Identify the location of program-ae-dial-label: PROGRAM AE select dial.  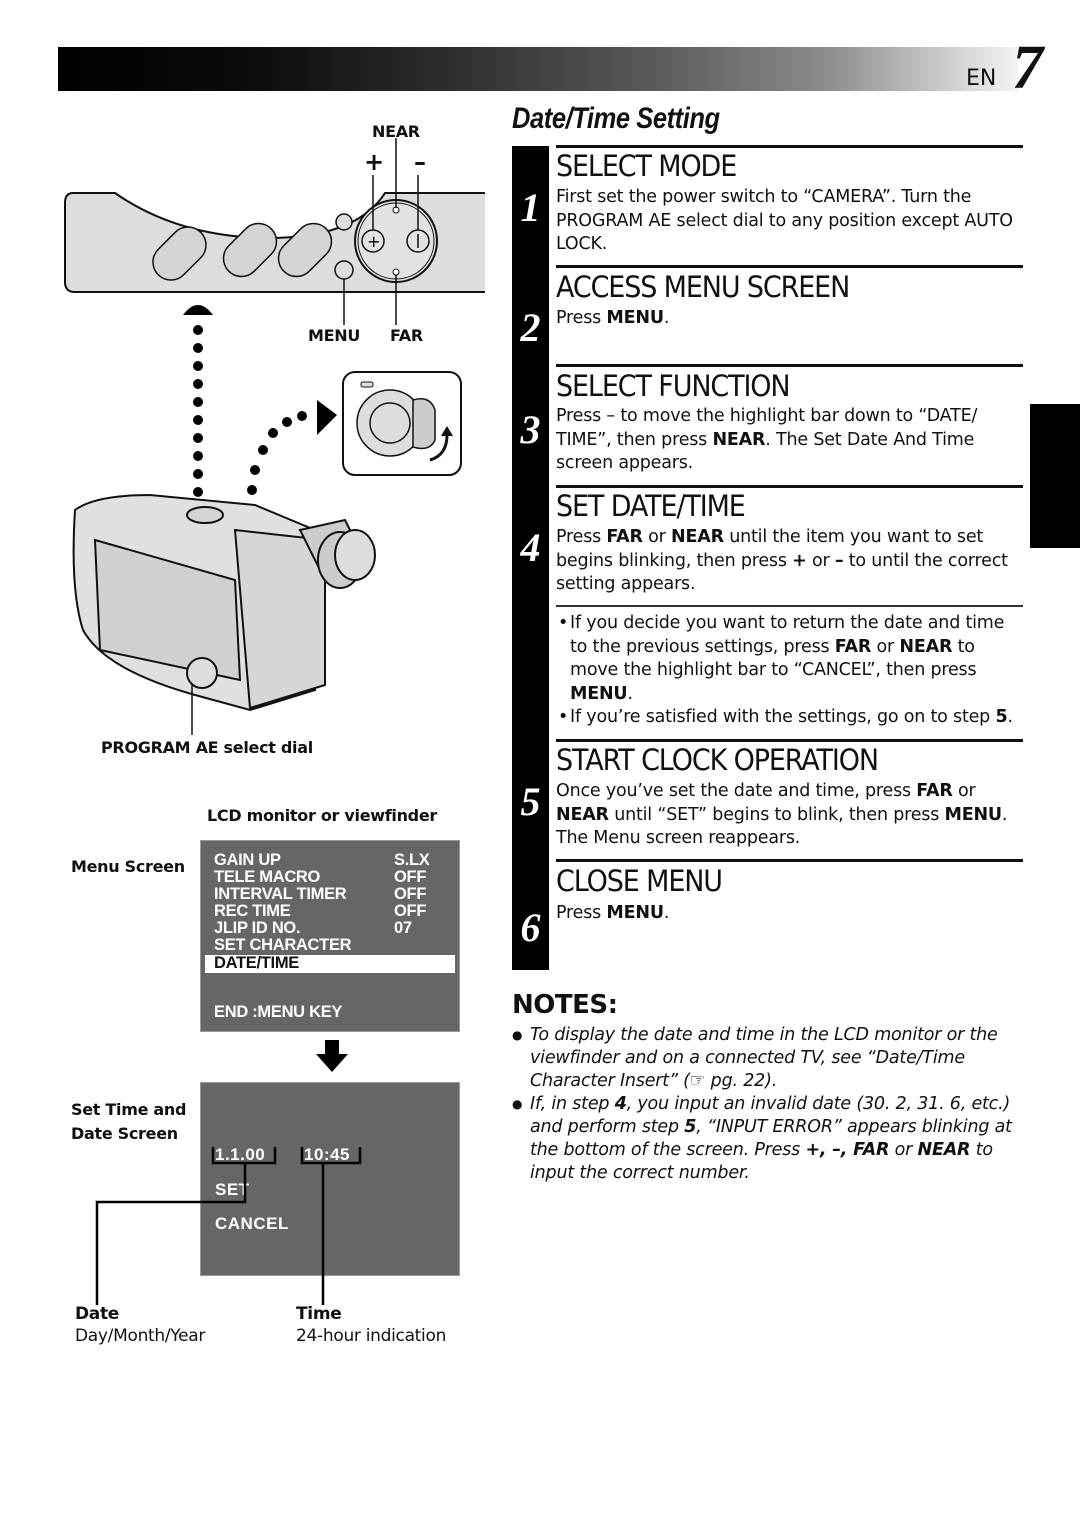
(207, 747).